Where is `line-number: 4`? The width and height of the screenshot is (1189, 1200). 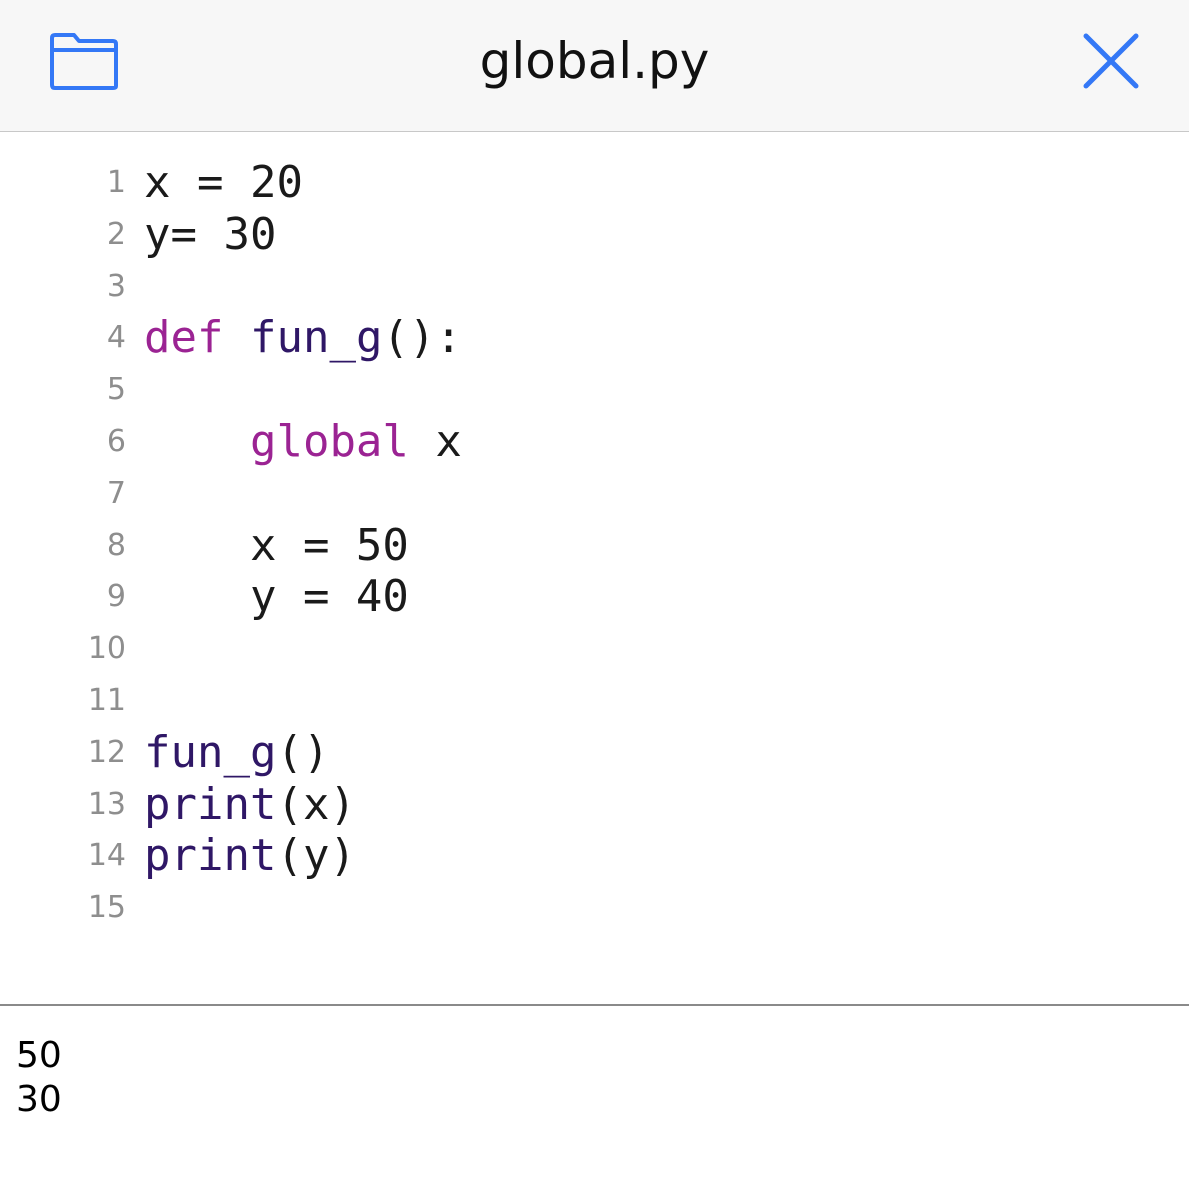 line-number: 4 is located at coordinates (116, 338).